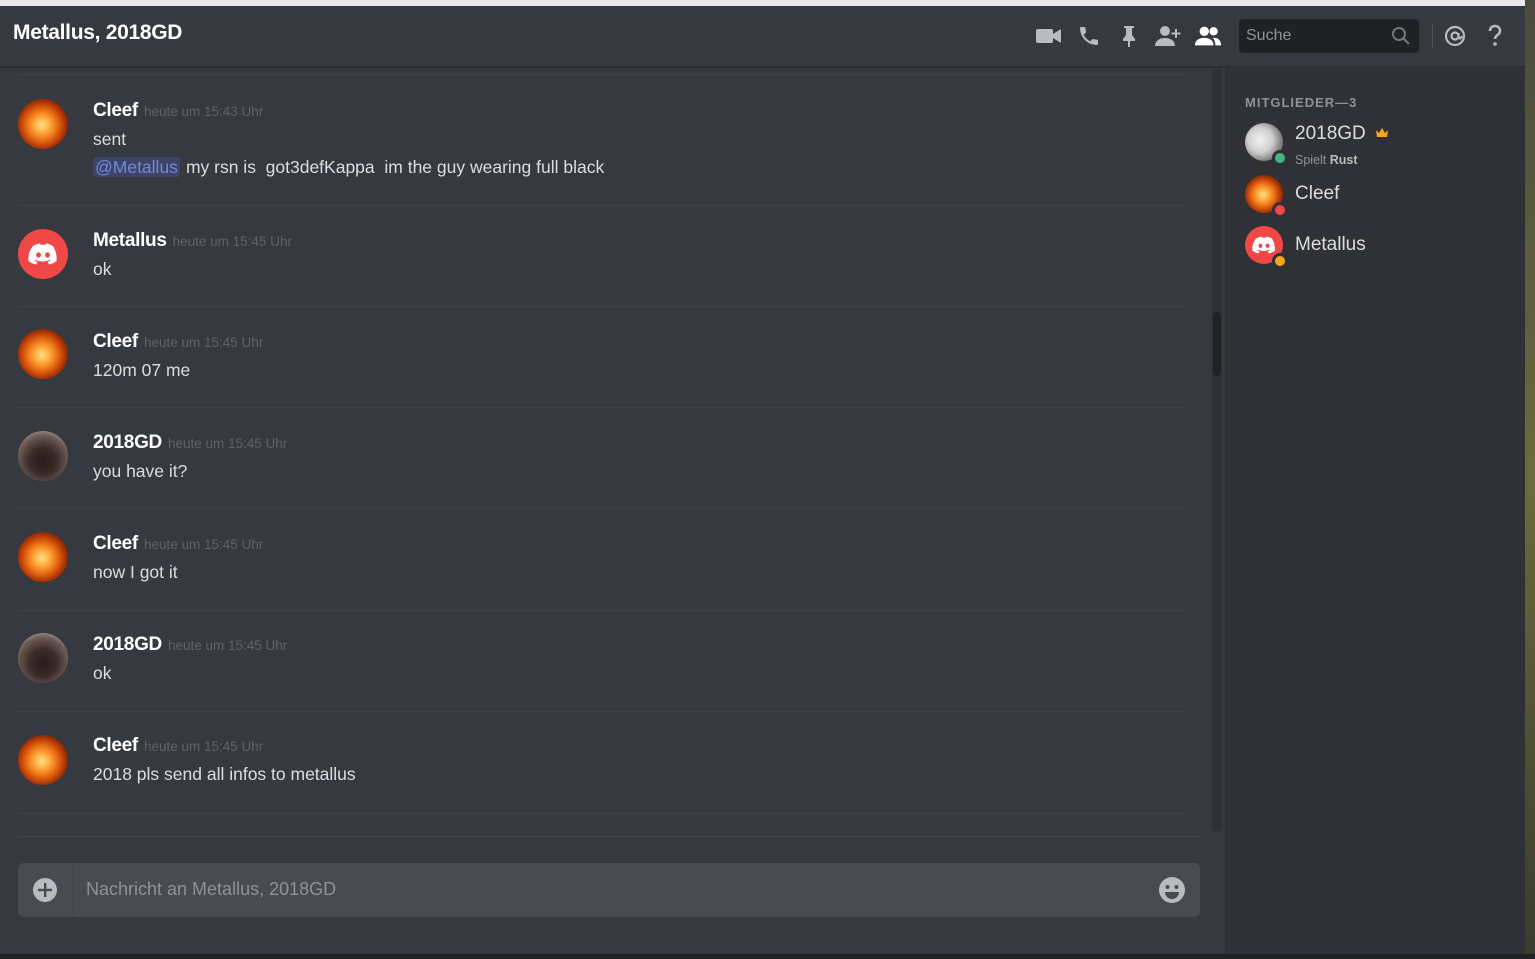  What do you see at coordinates (1172, 892) in the screenshot?
I see `emoji-picker-icon` at bounding box center [1172, 892].